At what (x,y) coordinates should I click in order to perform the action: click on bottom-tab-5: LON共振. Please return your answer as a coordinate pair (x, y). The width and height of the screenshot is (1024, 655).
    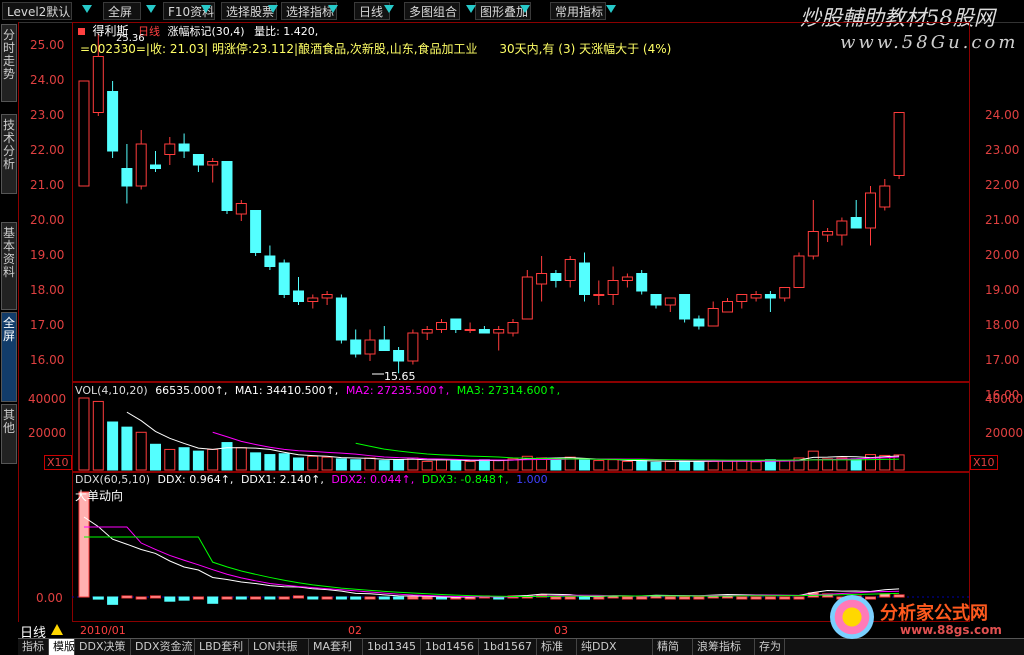
    Looking at the image, I should click on (279, 647).